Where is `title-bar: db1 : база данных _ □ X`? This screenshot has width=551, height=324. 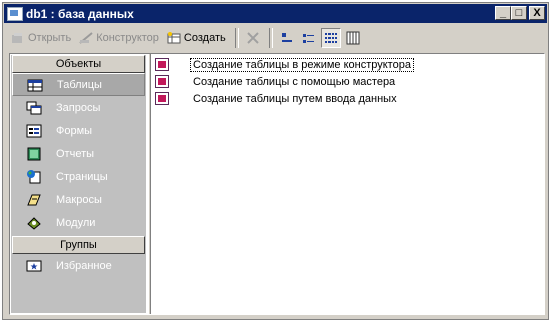
title-bar: db1 : база данных _ □ X is located at coordinates (275, 13).